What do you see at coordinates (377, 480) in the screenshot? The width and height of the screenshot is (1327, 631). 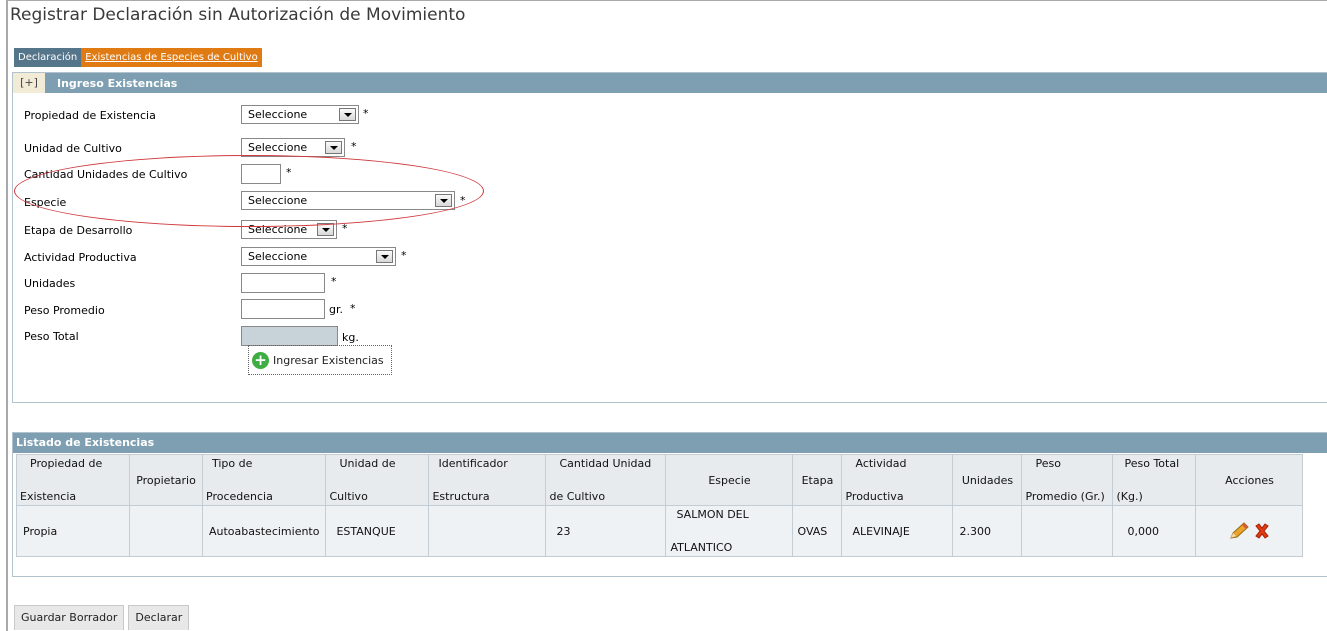 I see `col-unidad: Unidad de Cultivo` at bounding box center [377, 480].